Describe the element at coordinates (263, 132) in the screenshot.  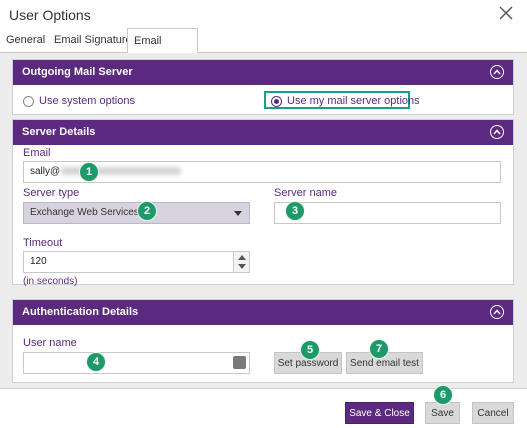
I see `panel-header: Server Details` at that location.